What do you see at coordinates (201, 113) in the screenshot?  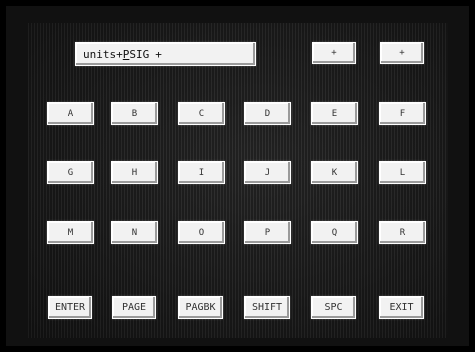 I see `key-c: C` at bounding box center [201, 113].